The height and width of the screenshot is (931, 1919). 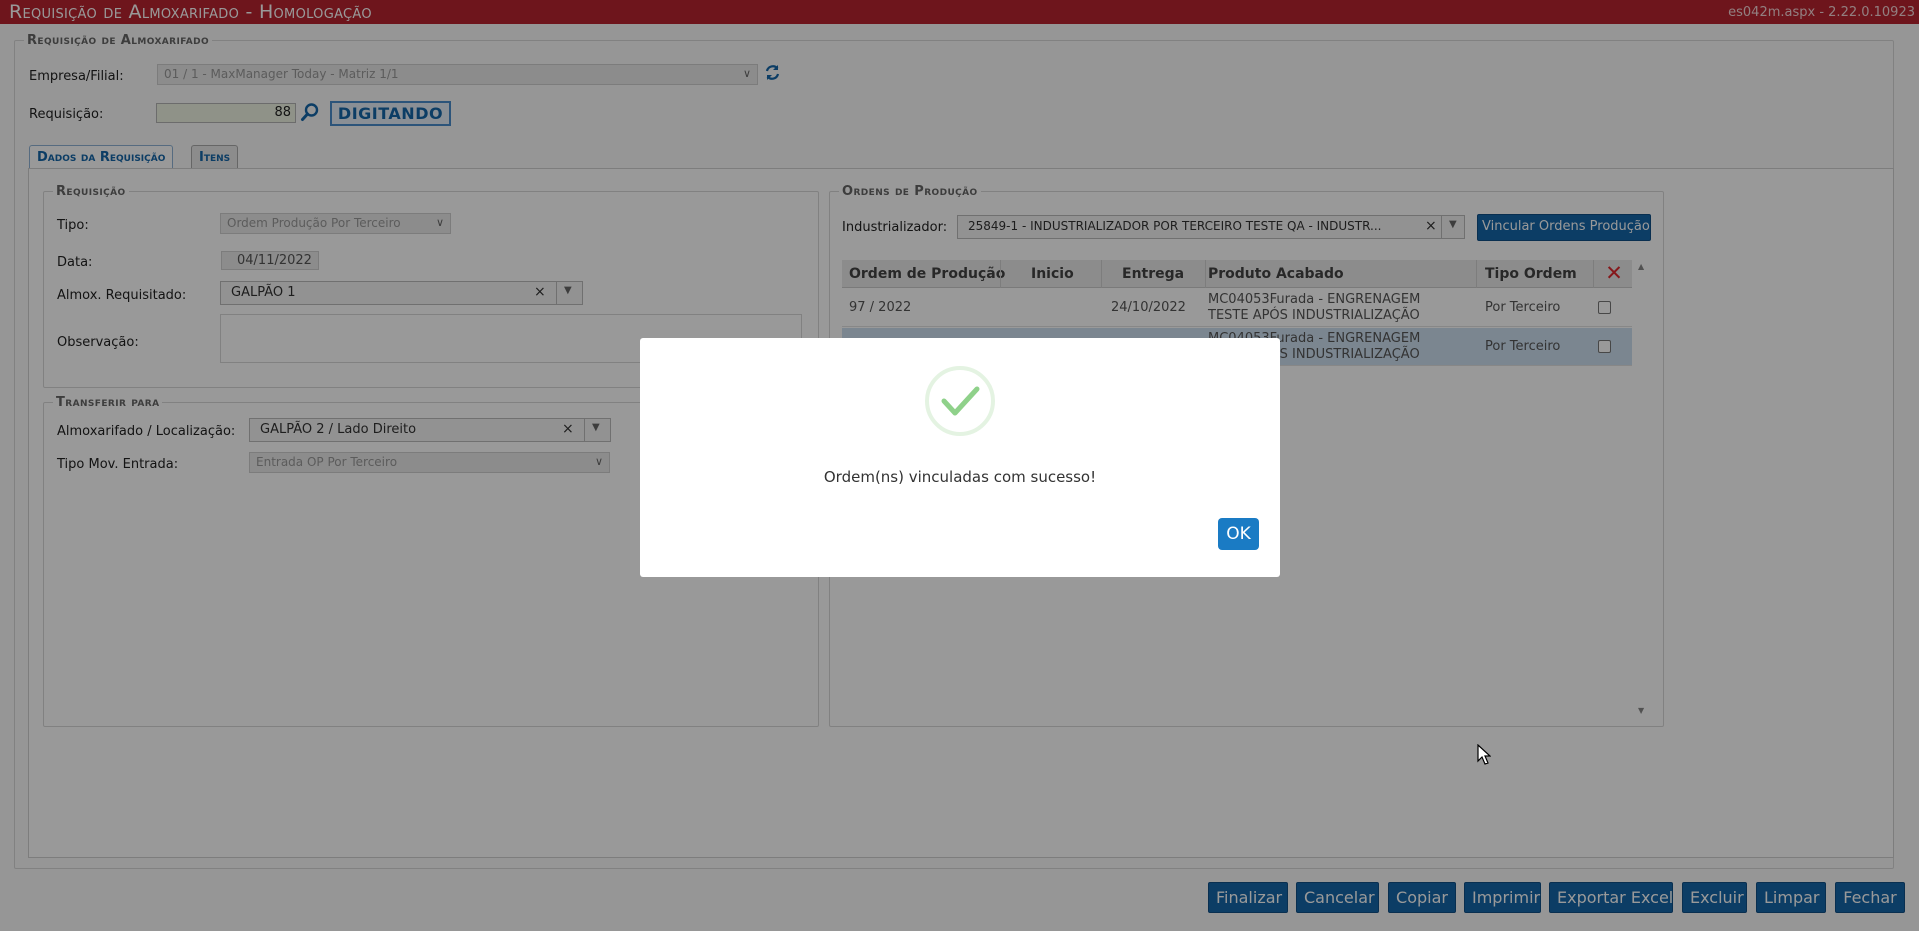 I want to click on success-dialog: Ordem(ns) vinculadas com sucesso! OK, so click(x=960, y=457).